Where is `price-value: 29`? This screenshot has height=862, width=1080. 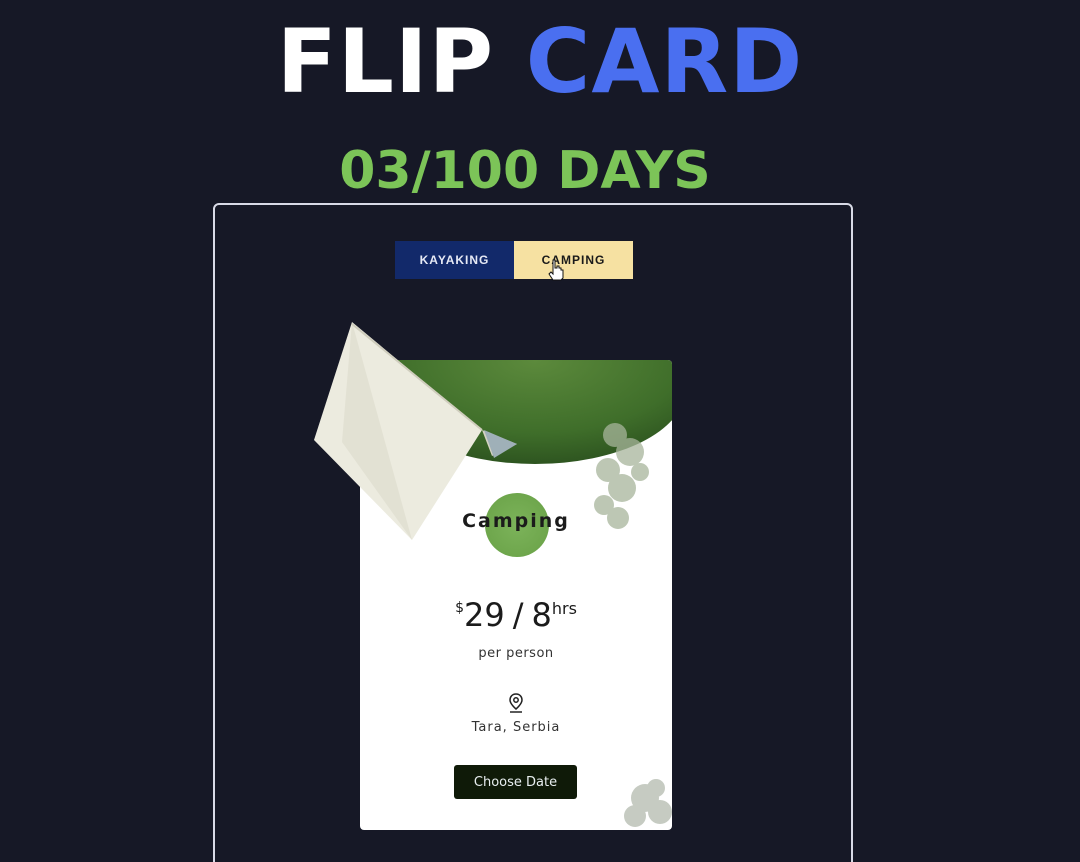 price-value: 29 is located at coordinates (484, 615).